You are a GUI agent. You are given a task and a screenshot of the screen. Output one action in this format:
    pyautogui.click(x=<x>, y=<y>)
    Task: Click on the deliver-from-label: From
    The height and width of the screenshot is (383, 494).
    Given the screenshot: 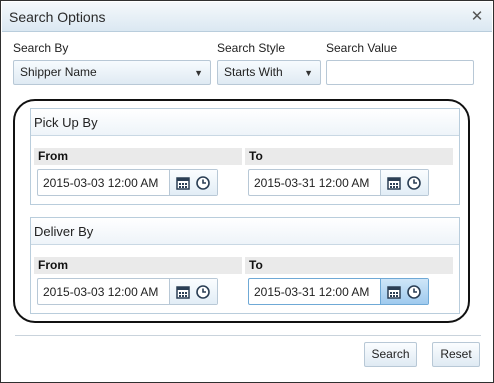 What is the action you would take?
    pyautogui.click(x=138, y=265)
    